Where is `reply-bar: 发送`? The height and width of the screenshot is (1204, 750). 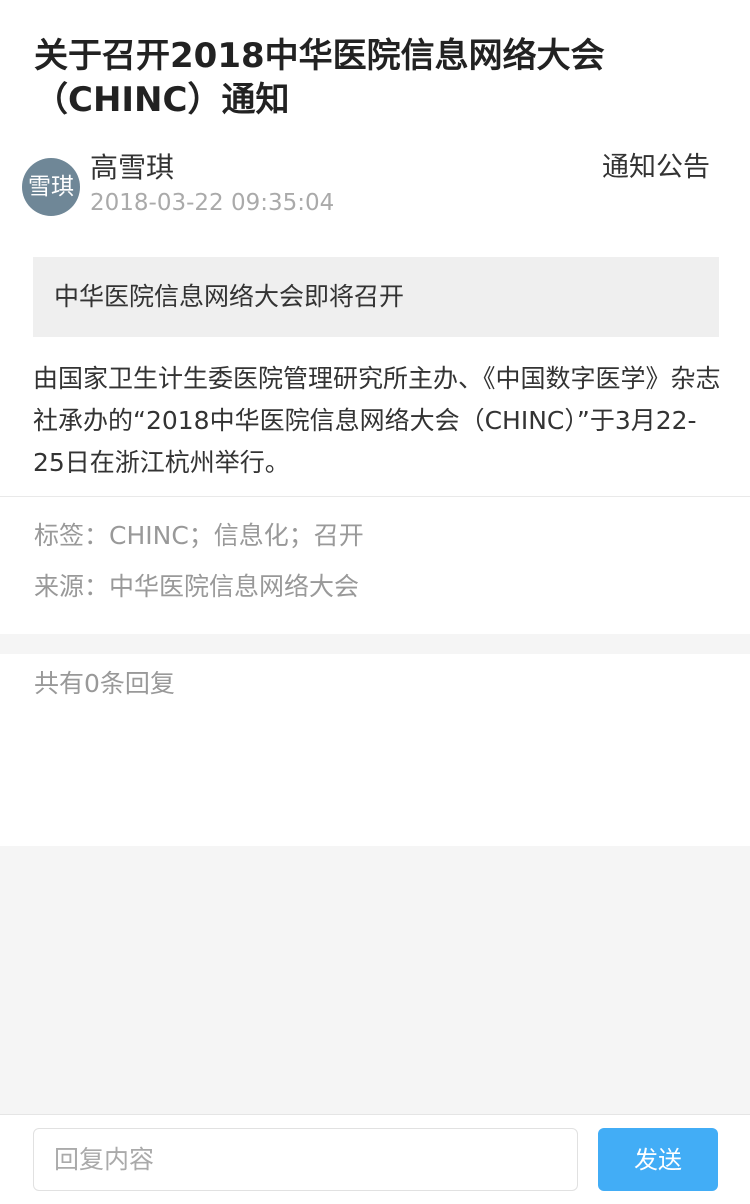 reply-bar: 发送 is located at coordinates (375, 1159).